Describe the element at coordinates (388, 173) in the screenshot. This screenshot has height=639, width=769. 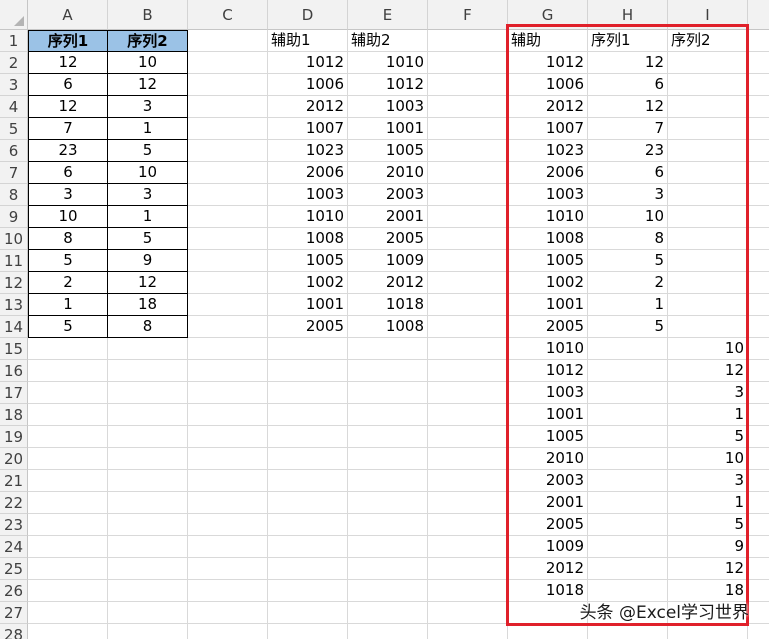
I see `table2-cell: 2010` at that location.